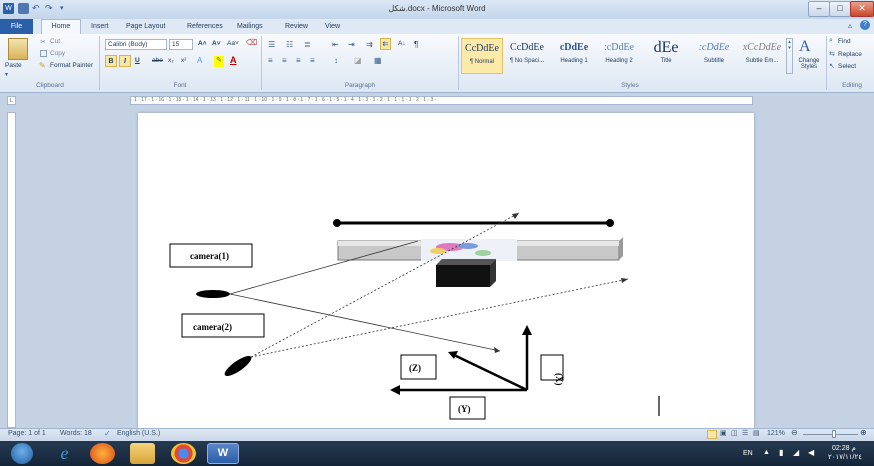  Describe the element at coordinates (43, 42) in the screenshot. I see `cut-icon: ✂` at that location.